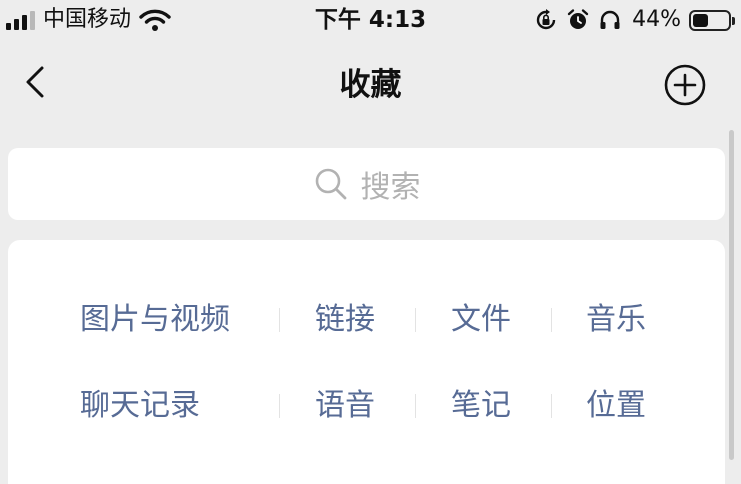  I want to click on category-links: 链接, so click(345, 320).